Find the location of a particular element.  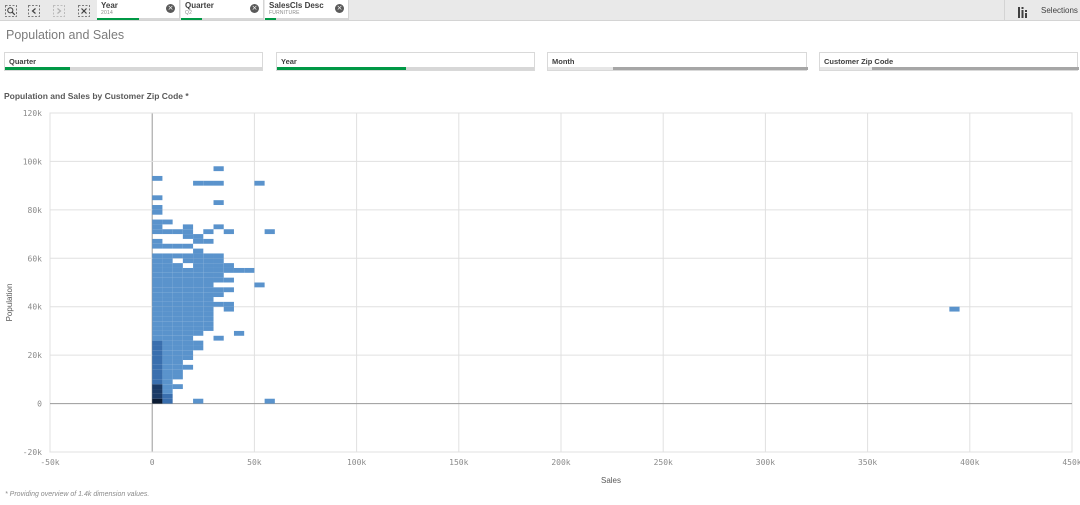

selections-icon is located at coordinates (1023, 14).